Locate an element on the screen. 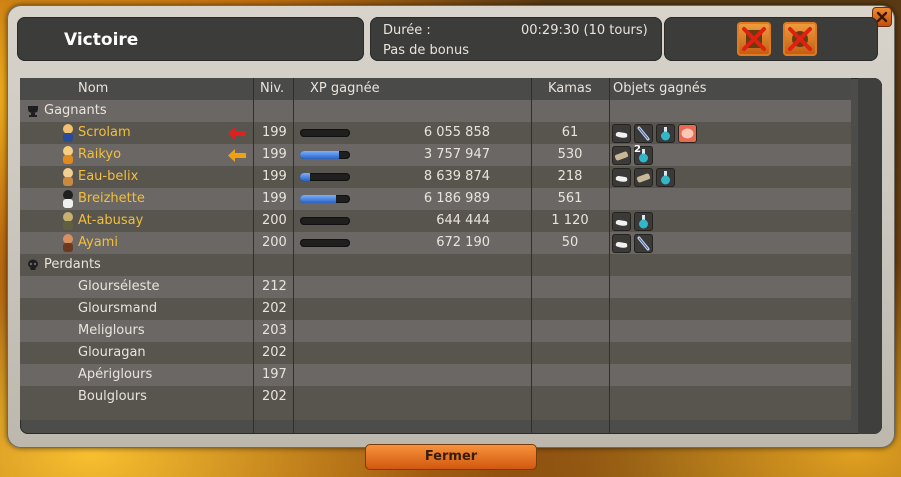 The height and width of the screenshot is (477, 901). bonus-label: Pas de bonus is located at coordinates (426, 50).